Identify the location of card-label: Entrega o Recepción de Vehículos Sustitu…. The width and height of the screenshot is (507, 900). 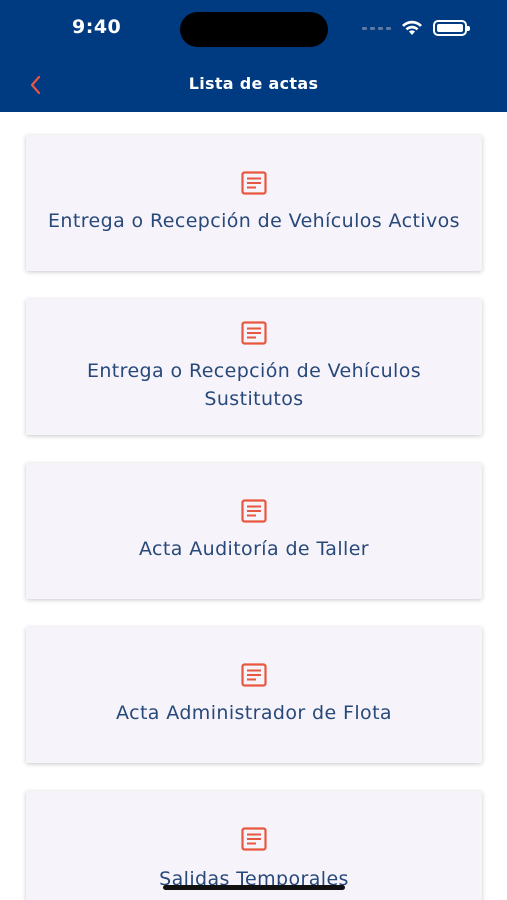
(254, 385).